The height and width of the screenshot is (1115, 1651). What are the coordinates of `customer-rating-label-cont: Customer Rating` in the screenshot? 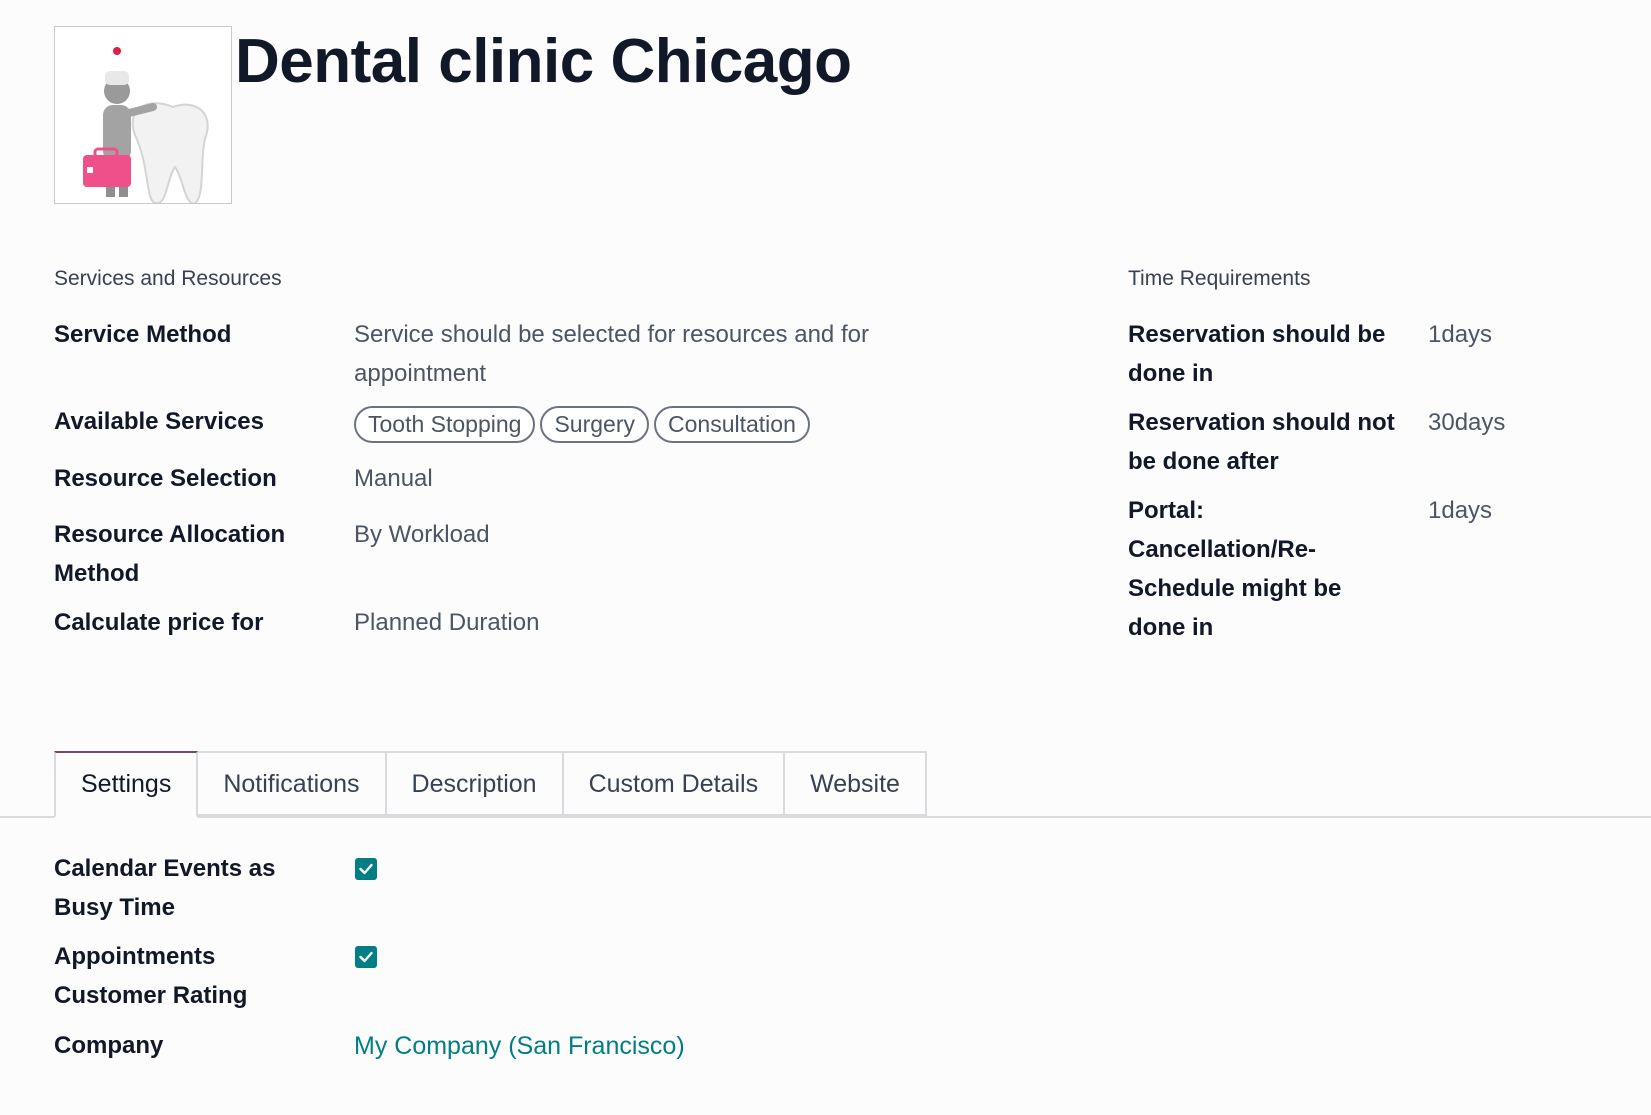 It's located at (151, 995).